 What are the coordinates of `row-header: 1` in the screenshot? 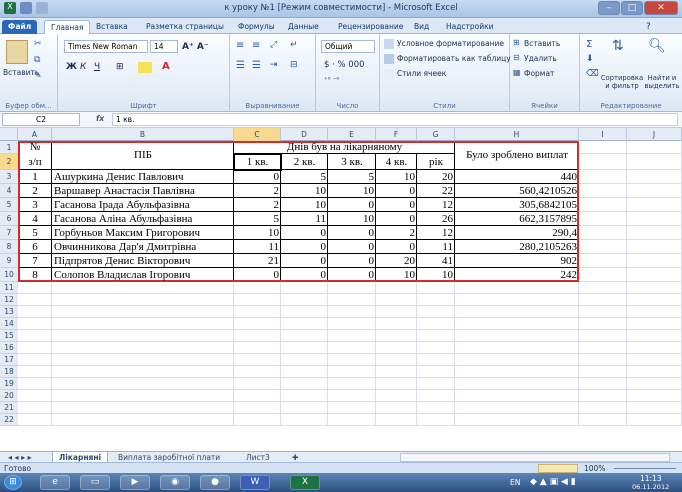 It's located at (9, 147).